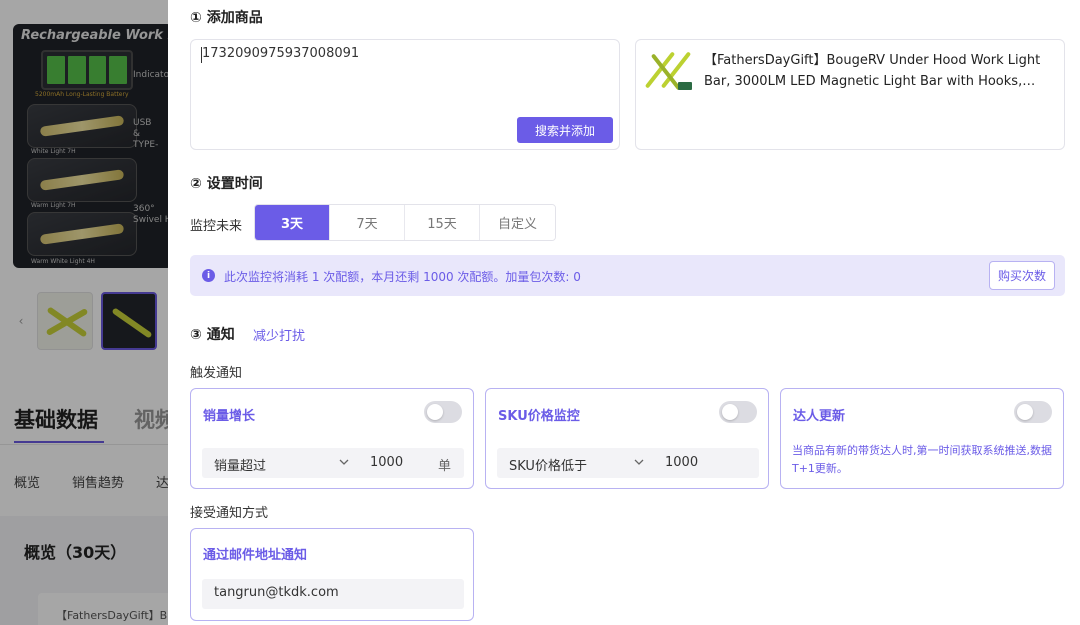  What do you see at coordinates (255, 555) in the screenshot?
I see `email-notify-title: 通过邮件地址通知` at bounding box center [255, 555].